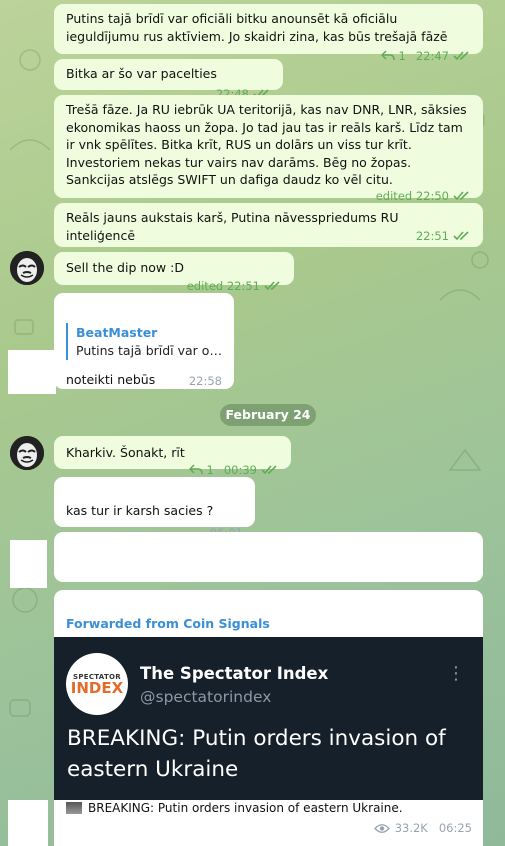  I want to click on eye-icon, so click(381, 828).